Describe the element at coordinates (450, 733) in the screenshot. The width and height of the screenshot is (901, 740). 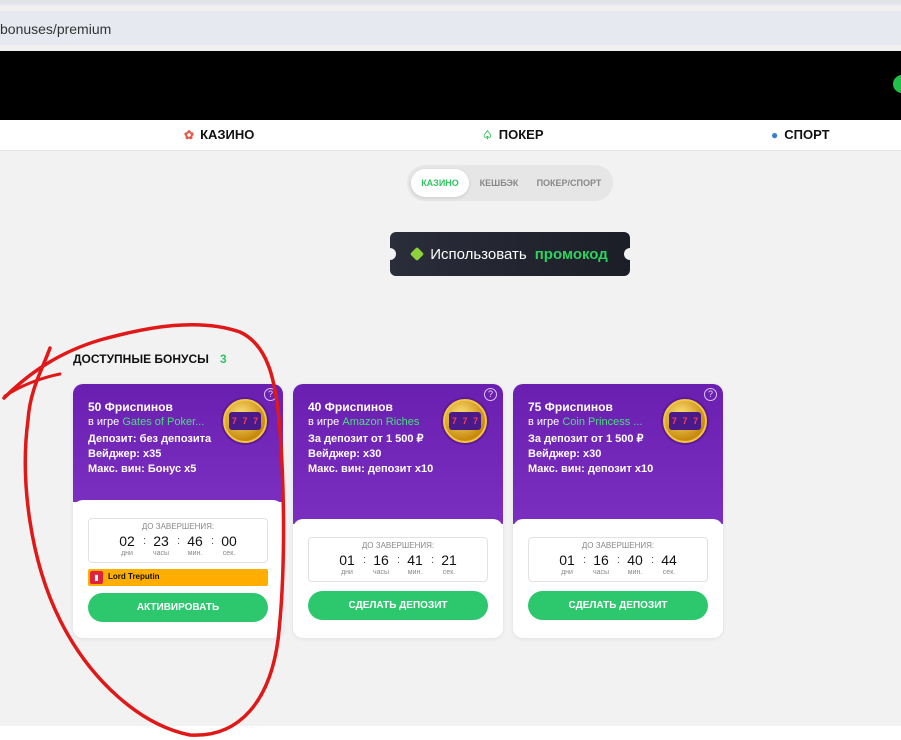
I see `page-bottom` at that location.